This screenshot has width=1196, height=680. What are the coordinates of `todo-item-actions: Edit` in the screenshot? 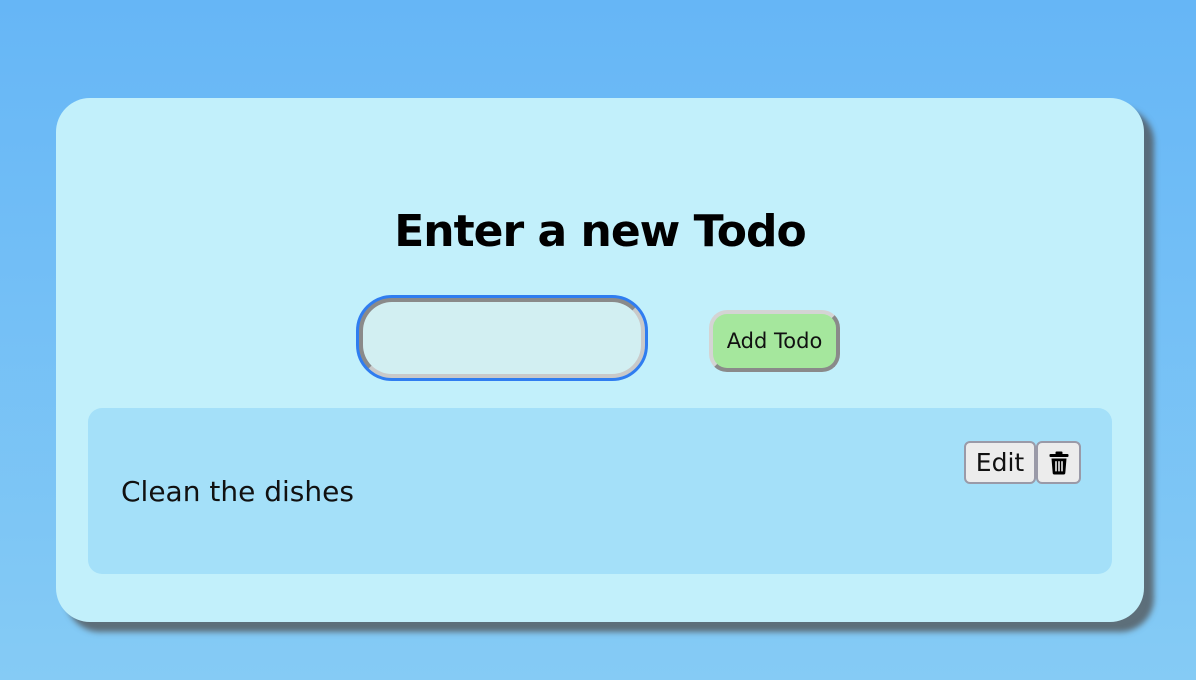 It's located at (1022, 462).